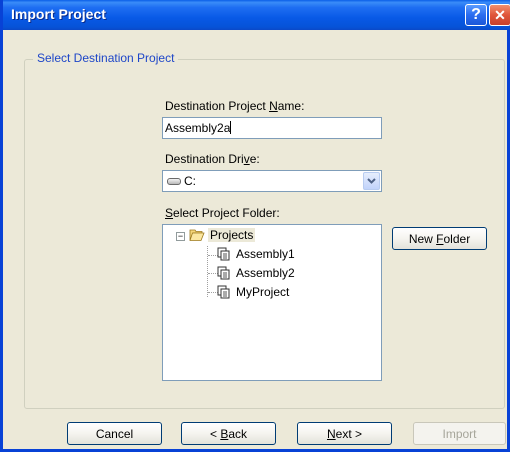 This screenshot has width=510, height=452. What do you see at coordinates (222, 213) in the screenshot?
I see `folder-label: Select Project Folder:` at bounding box center [222, 213].